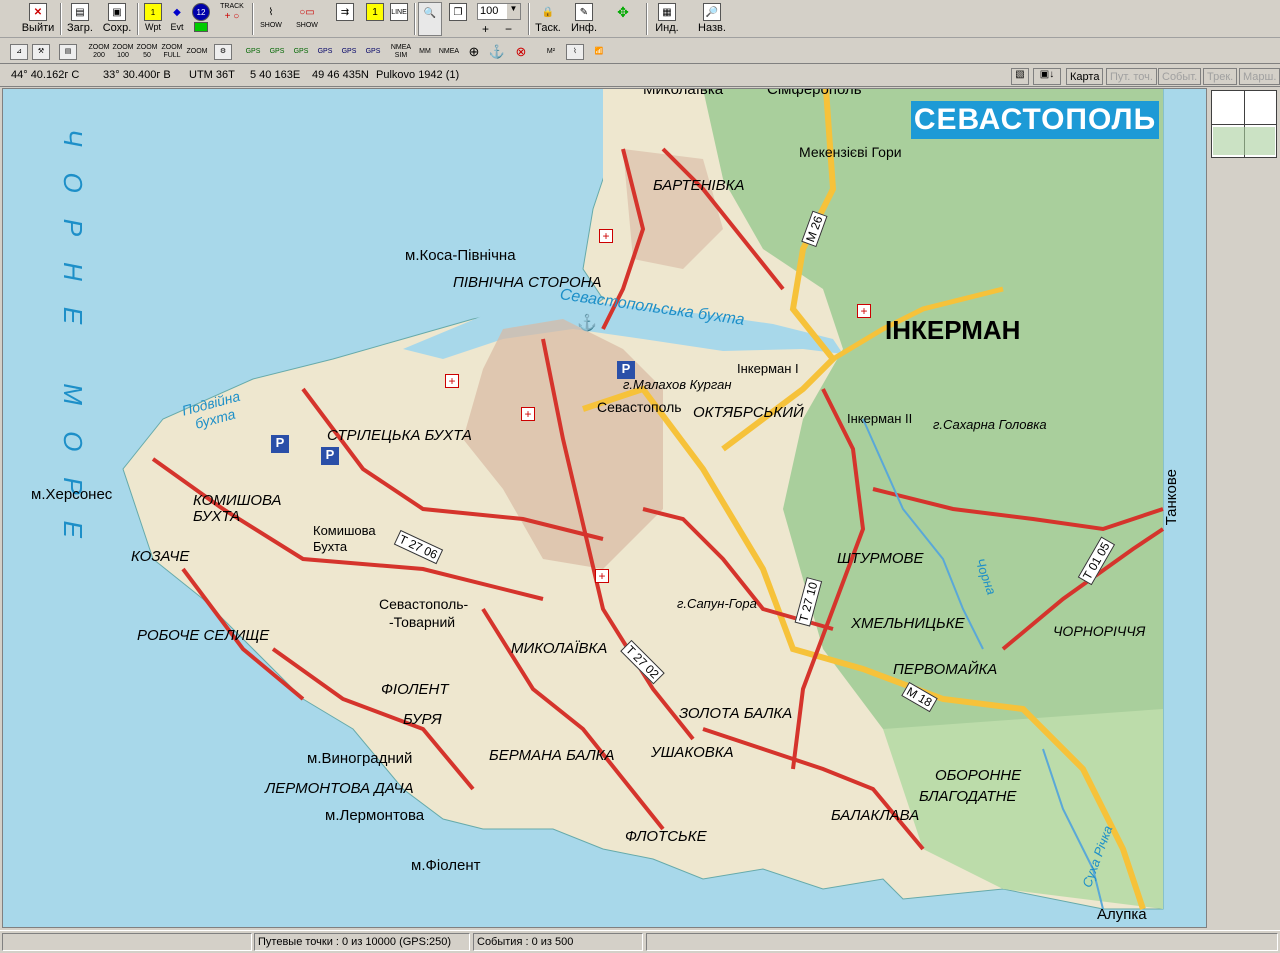 Image resolution: width=1280 pixels, height=953 pixels. Describe the element at coordinates (137, 75) in the screenshot. I see `longitude: 33° 30.400г В` at that location.